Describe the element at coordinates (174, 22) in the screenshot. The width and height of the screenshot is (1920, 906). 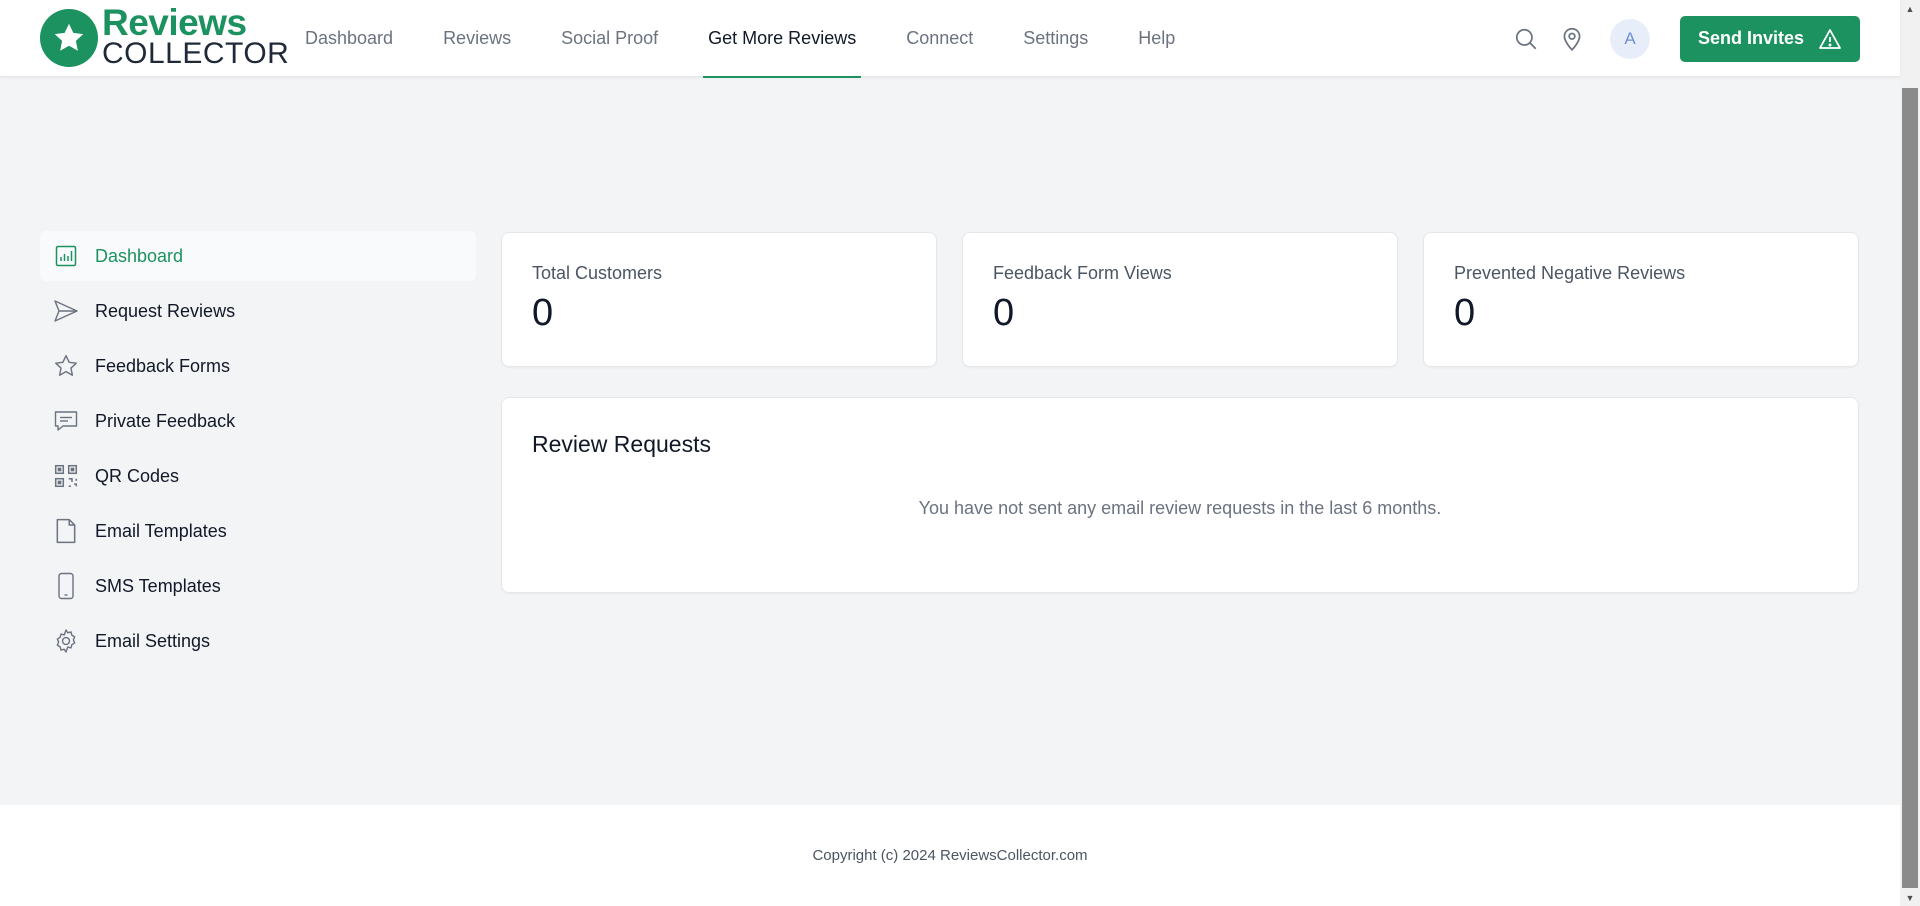
I see `logo-line1: Reviews` at that location.